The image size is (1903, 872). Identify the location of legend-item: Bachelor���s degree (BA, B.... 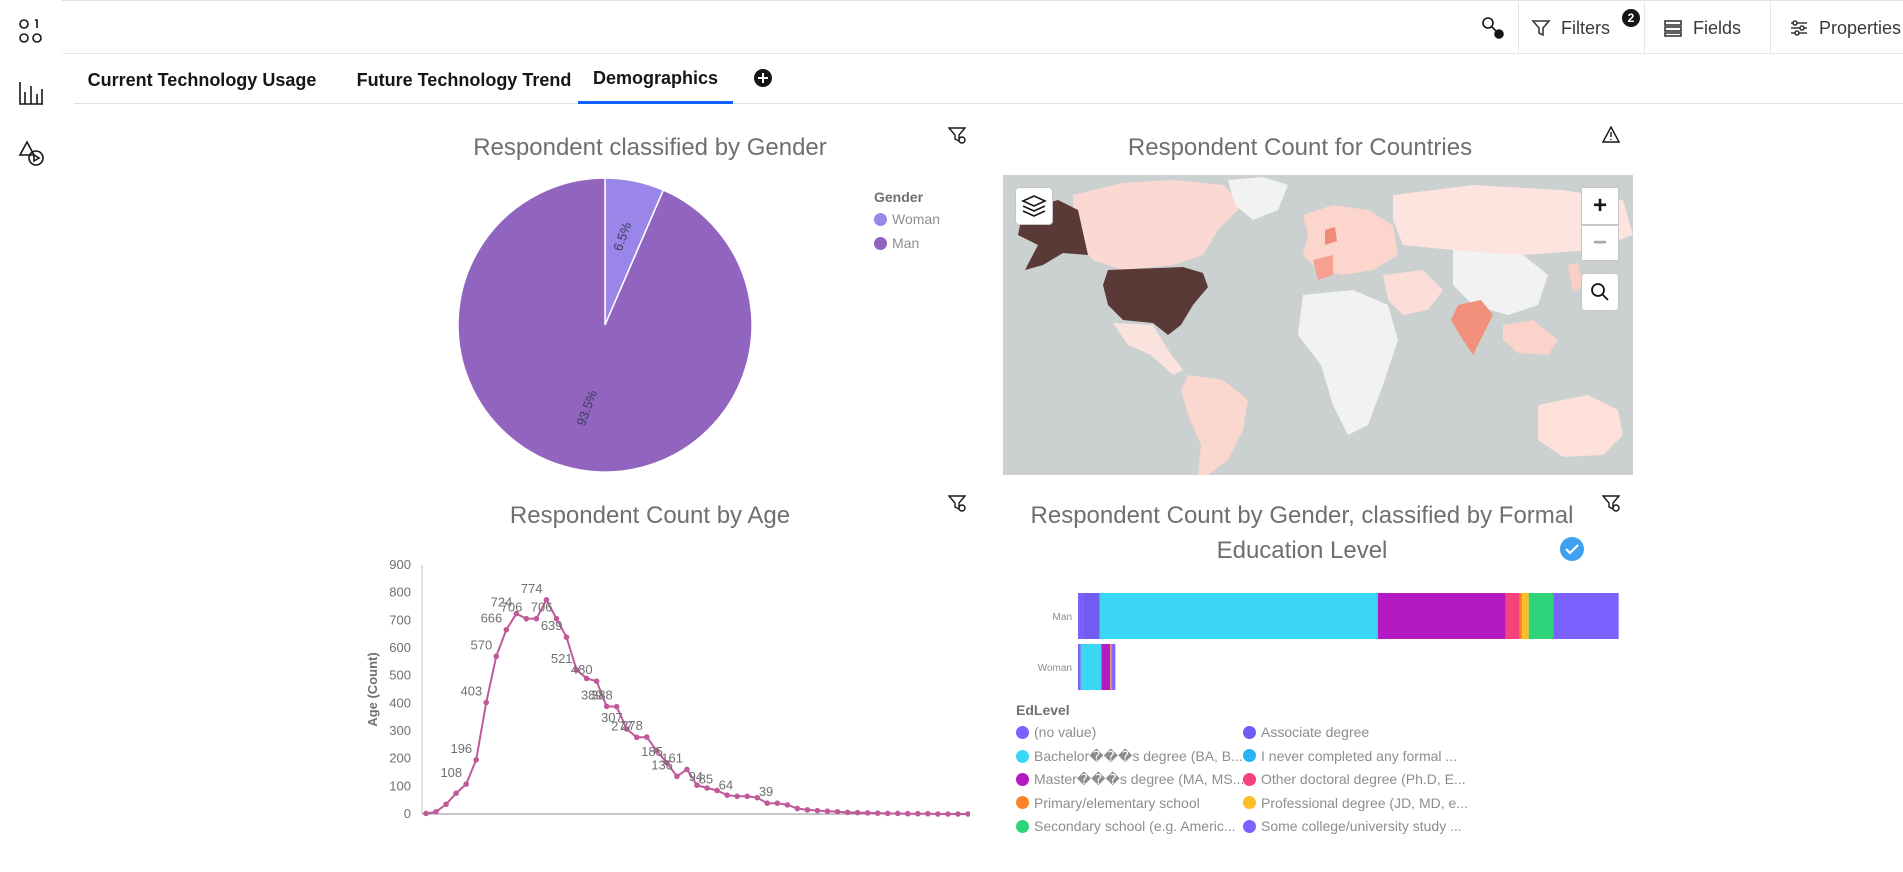
(1129, 756).